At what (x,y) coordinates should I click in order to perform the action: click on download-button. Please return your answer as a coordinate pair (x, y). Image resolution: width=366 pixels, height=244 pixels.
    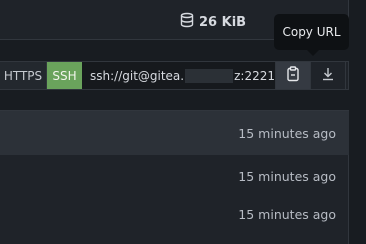
    Looking at the image, I should click on (328, 75).